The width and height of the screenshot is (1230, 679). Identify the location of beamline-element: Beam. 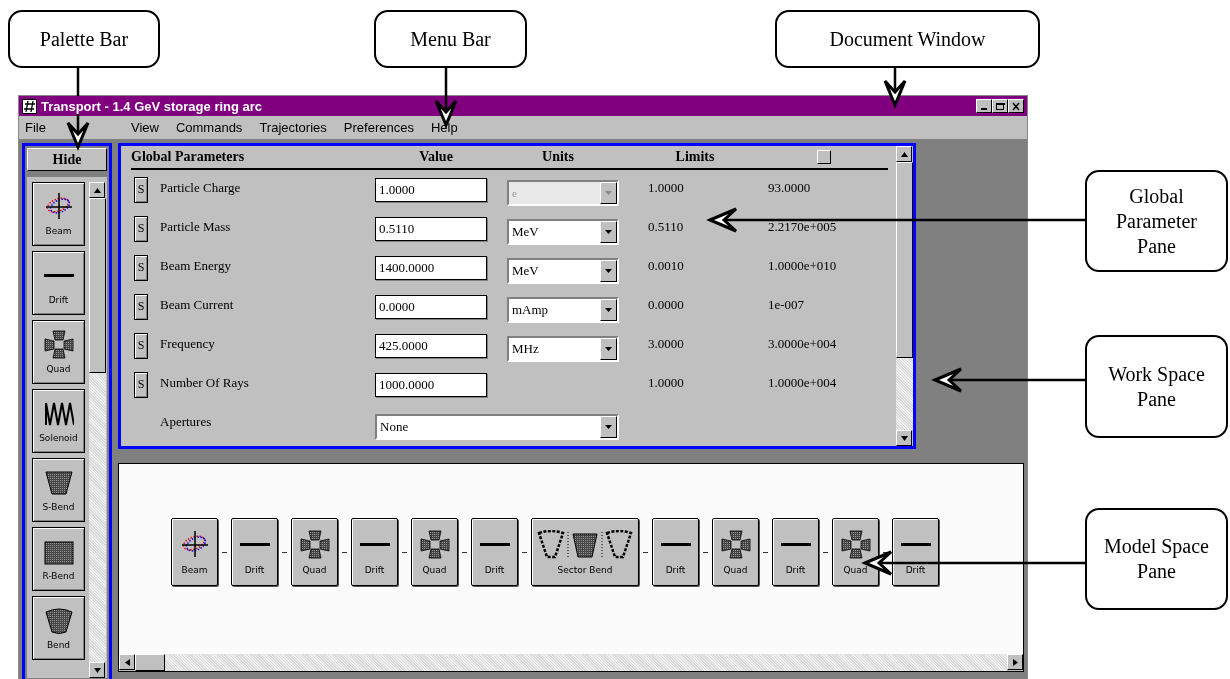
(194, 552).